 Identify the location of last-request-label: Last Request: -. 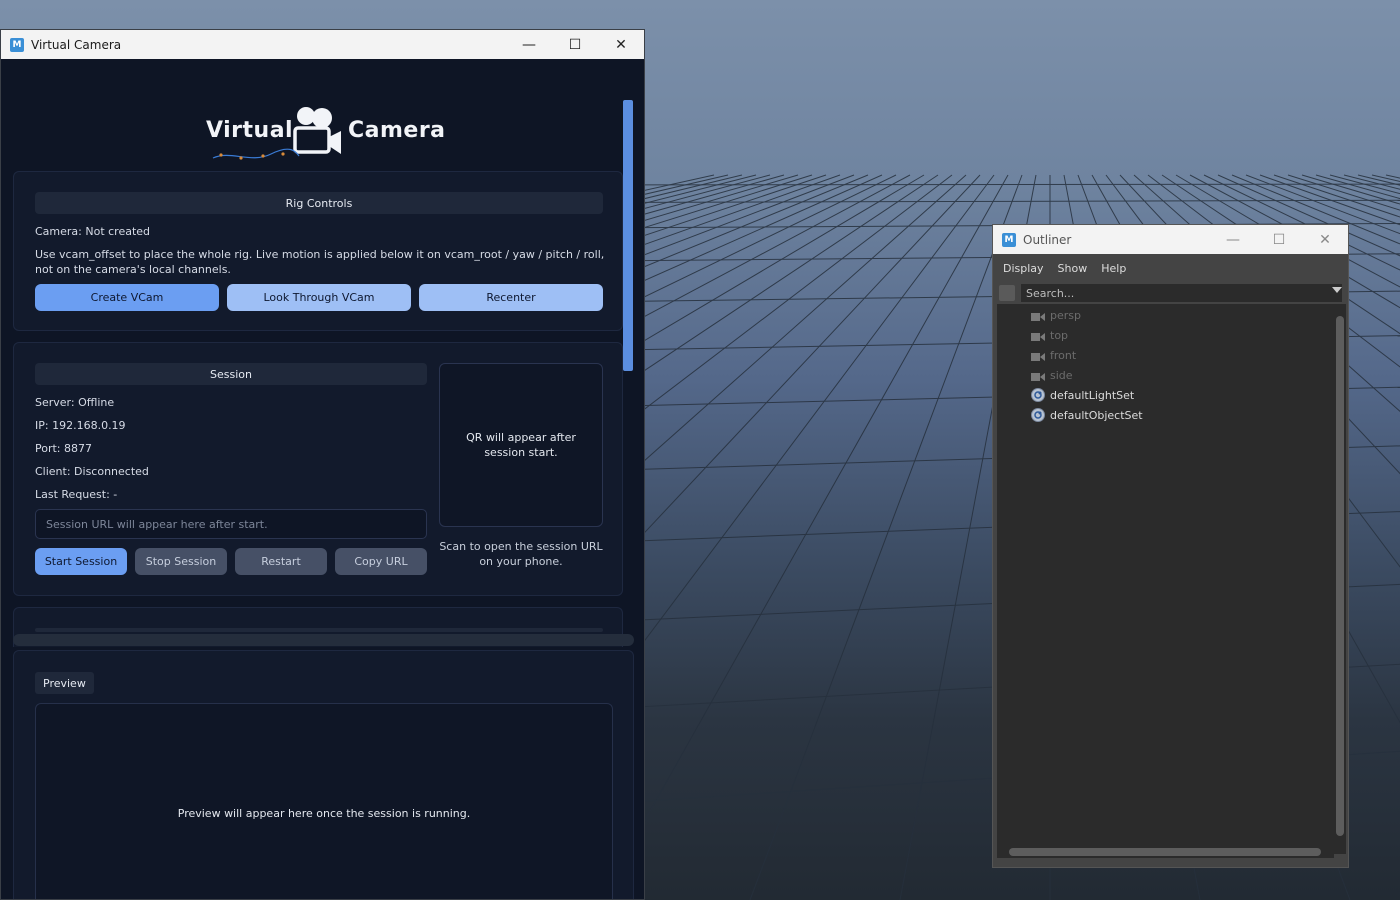
(76, 494).